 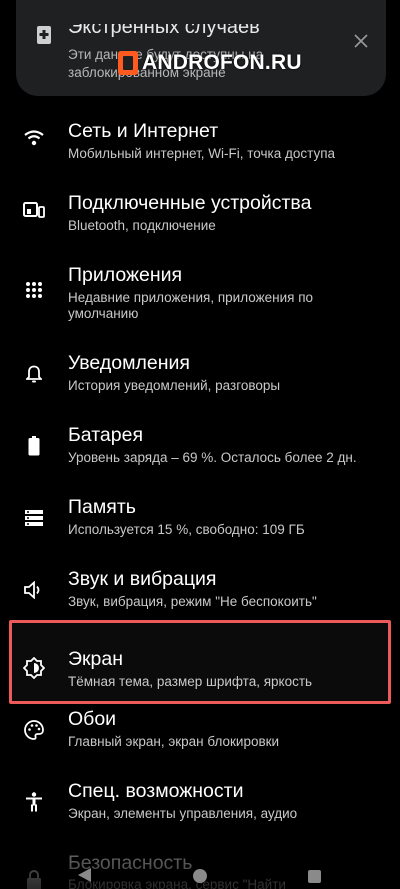 I want to click on close-icon, so click(x=361, y=41).